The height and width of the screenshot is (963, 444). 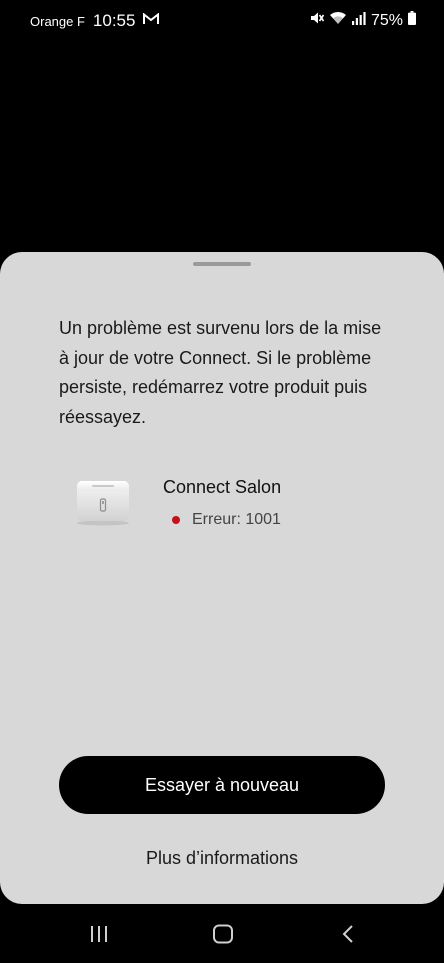 I want to click on gmail-icon, so click(x=151, y=21).